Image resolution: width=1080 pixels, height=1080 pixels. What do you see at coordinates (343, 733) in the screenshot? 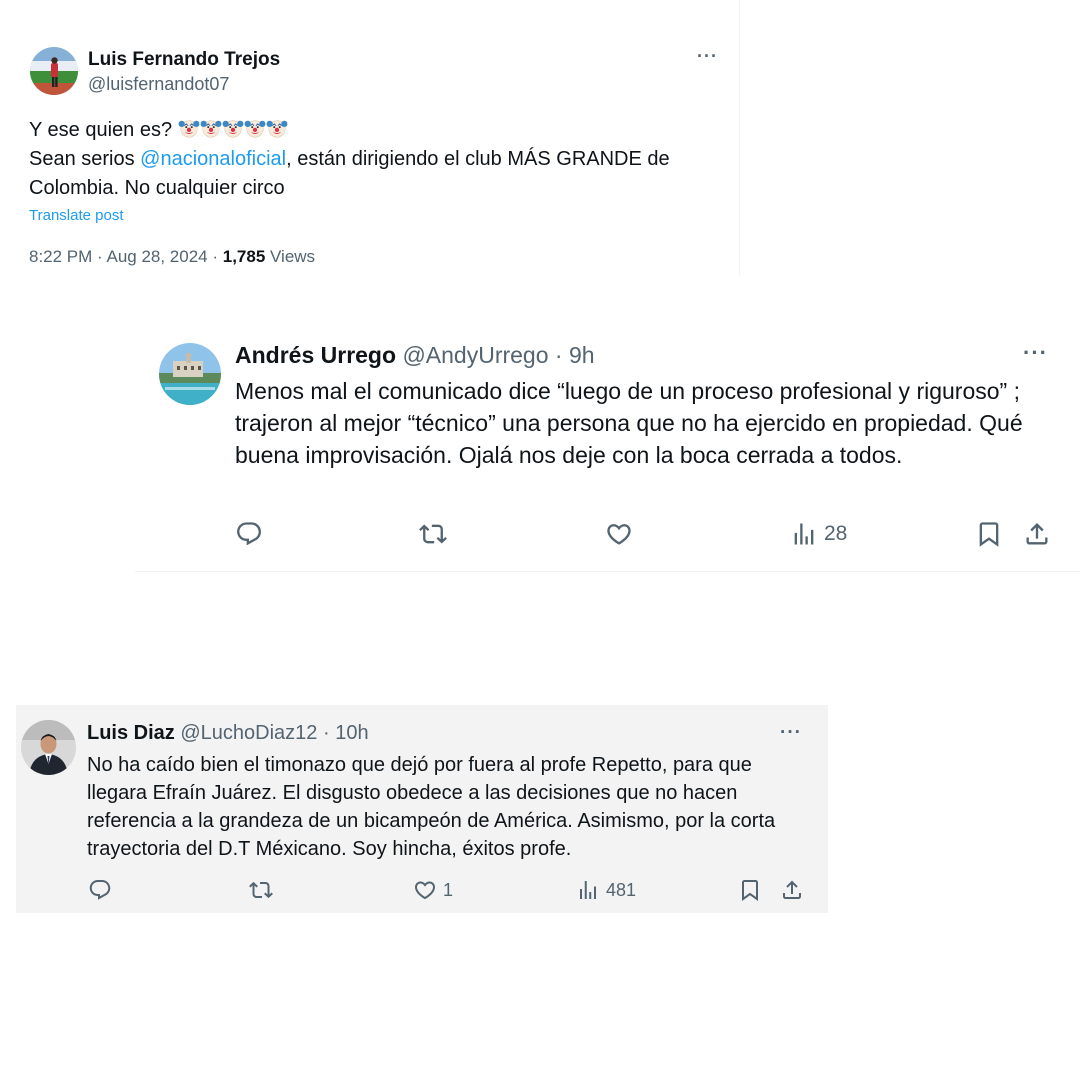
I see `post-time: · 10h` at bounding box center [343, 733].